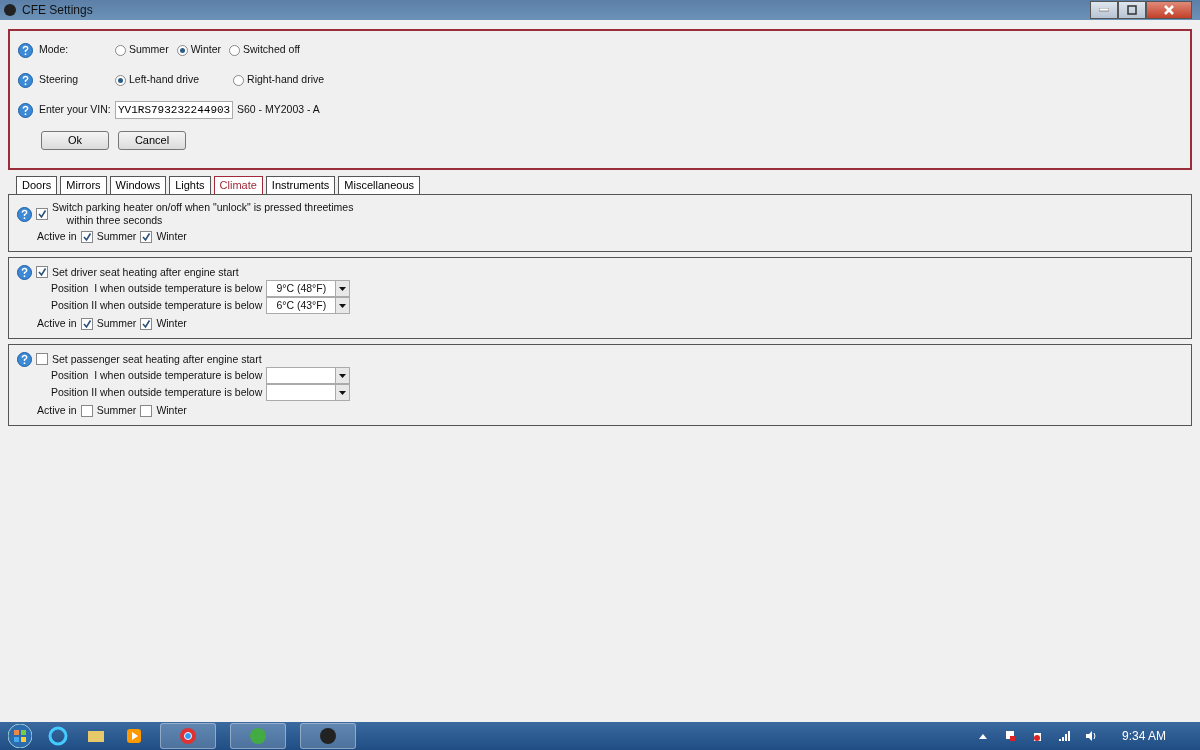  I want to click on start-button, so click(20, 736).